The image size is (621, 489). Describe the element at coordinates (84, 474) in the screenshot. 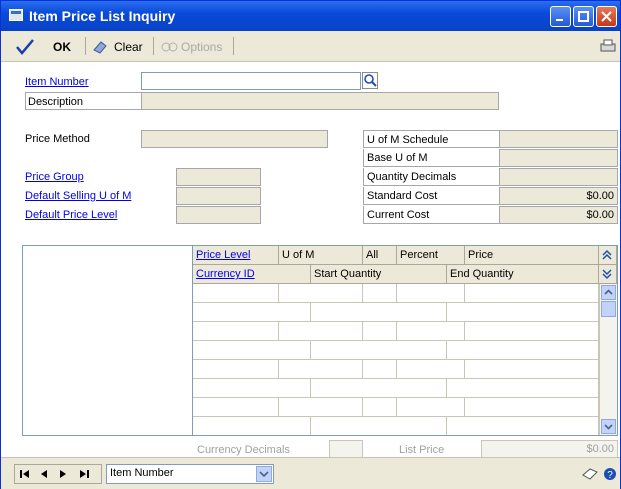

I see `last-record-icon` at that location.